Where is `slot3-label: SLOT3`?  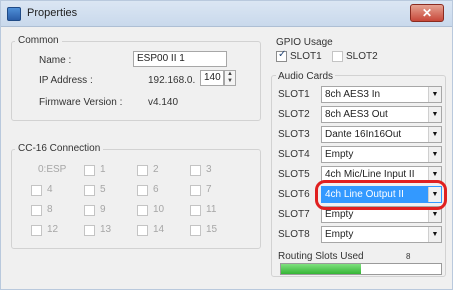
slot3-label: SLOT3 is located at coordinates (294, 134).